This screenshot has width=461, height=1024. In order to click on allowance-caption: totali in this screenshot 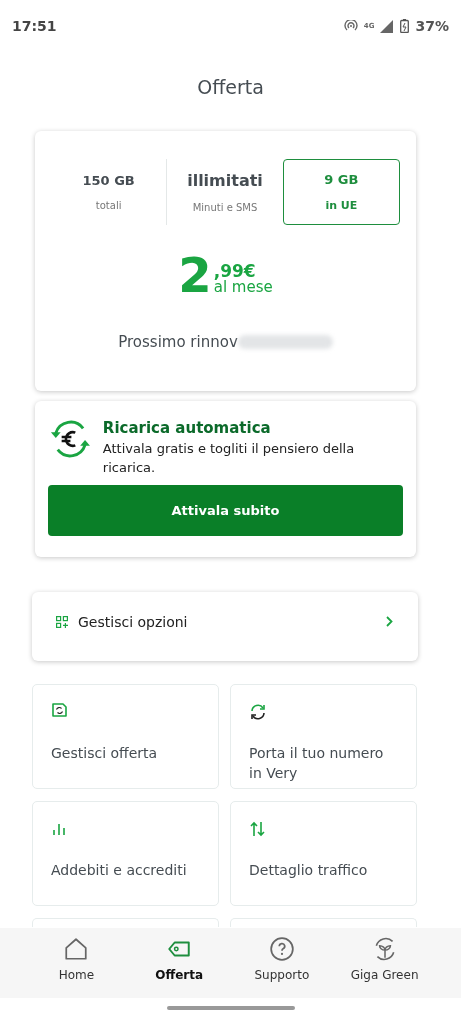, I will do `click(108, 205)`.